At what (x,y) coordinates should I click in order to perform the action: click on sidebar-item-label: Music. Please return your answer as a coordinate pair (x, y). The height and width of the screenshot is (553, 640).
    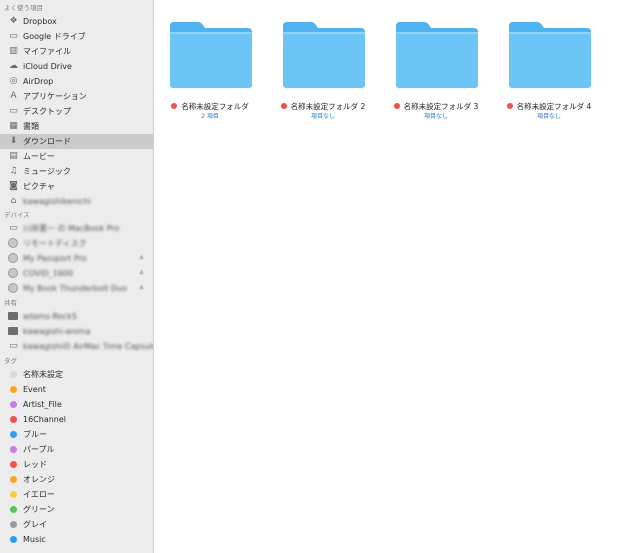
    Looking at the image, I should click on (34, 539).